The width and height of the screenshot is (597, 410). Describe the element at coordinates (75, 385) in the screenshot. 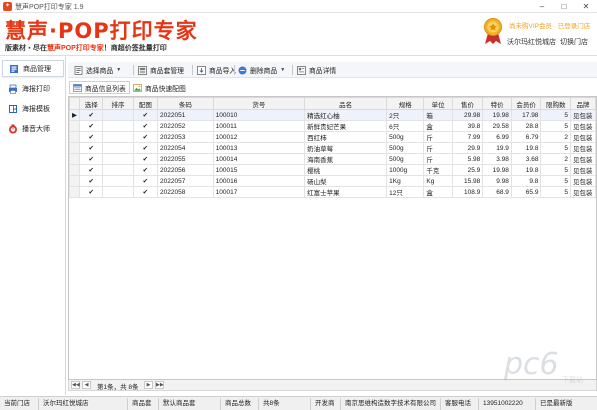

I see `first-page-icon: ◀◀` at that location.